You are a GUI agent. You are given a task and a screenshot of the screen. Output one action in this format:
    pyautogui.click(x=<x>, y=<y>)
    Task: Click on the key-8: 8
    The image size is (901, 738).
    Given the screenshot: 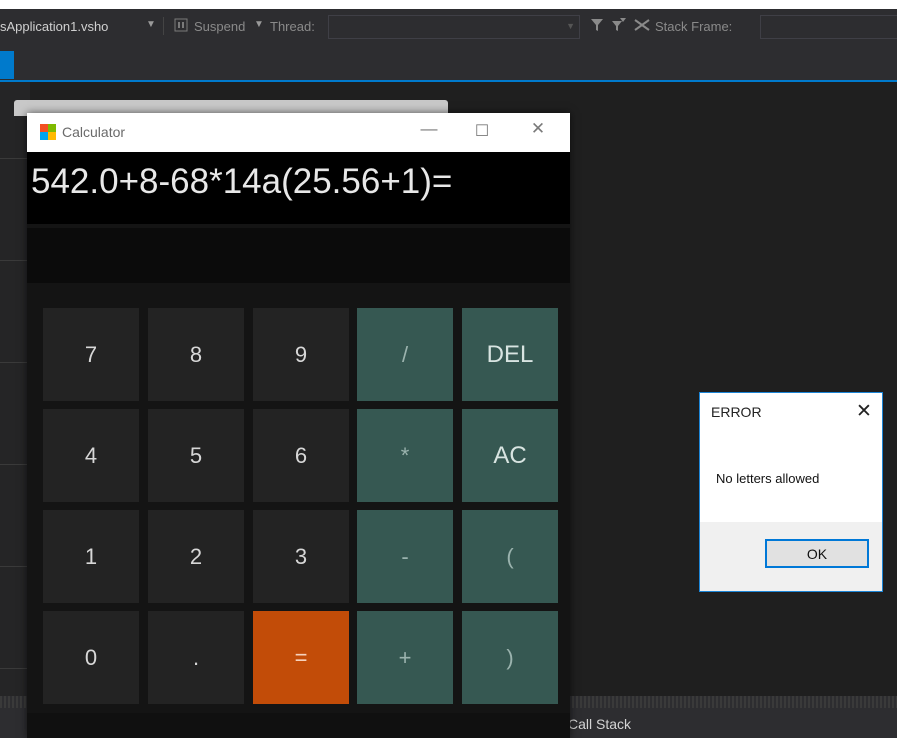 What is the action you would take?
    pyautogui.click(x=196, y=354)
    